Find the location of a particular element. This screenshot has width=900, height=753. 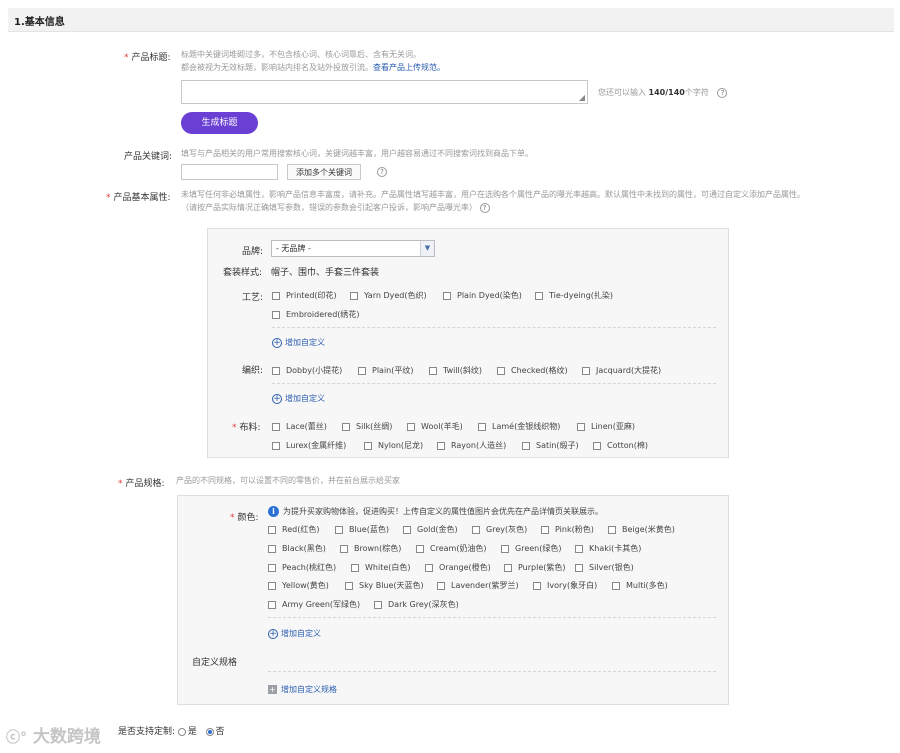

add-custom-color-button: + 增加自定义 is located at coordinates (294, 633).